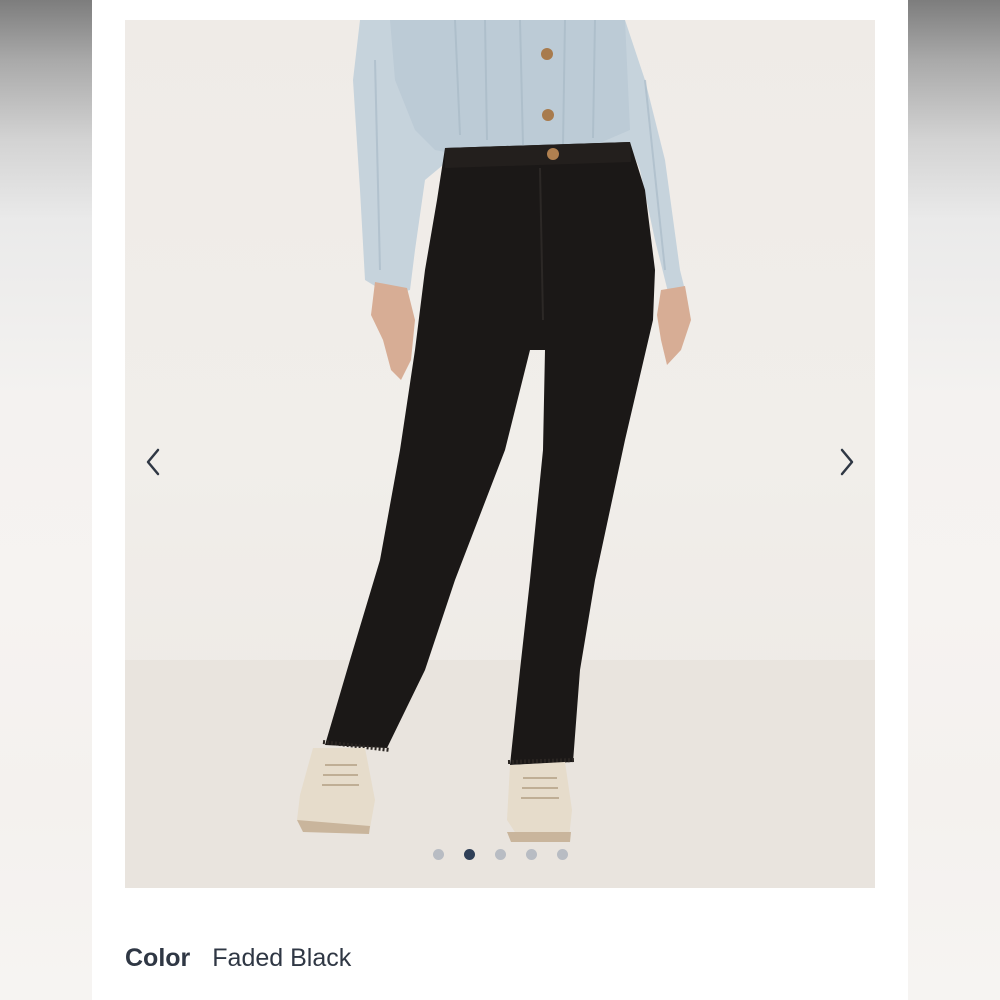 Image resolution: width=1000 pixels, height=1000 pixels. I want to click on carousel-pagination, so click(500, 854).